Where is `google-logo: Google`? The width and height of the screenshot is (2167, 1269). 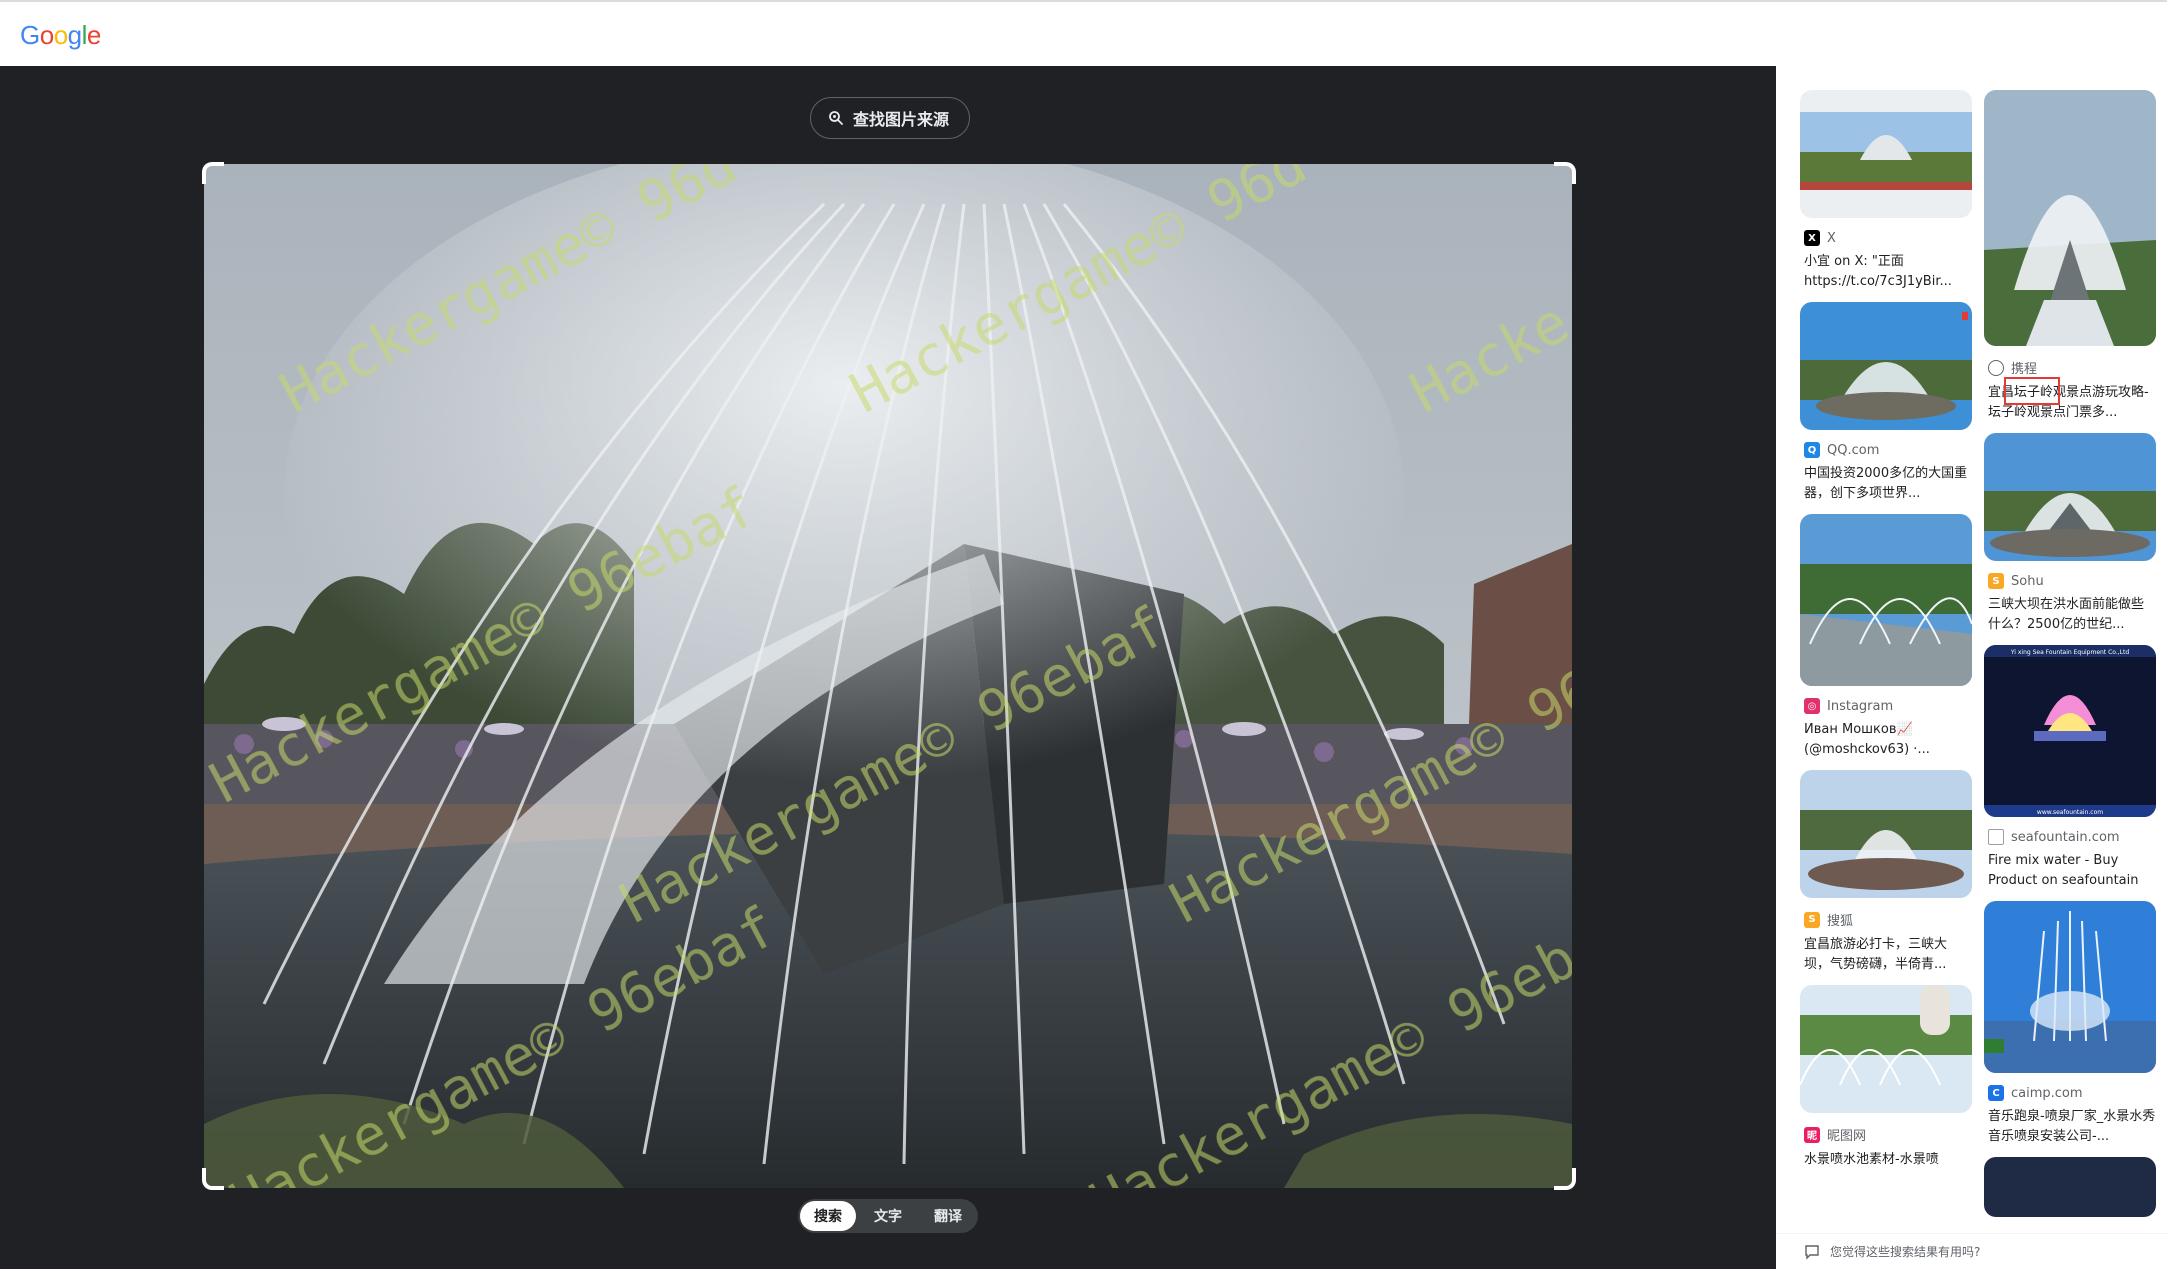
google-logo: Google is located at coordinates (60, 35).